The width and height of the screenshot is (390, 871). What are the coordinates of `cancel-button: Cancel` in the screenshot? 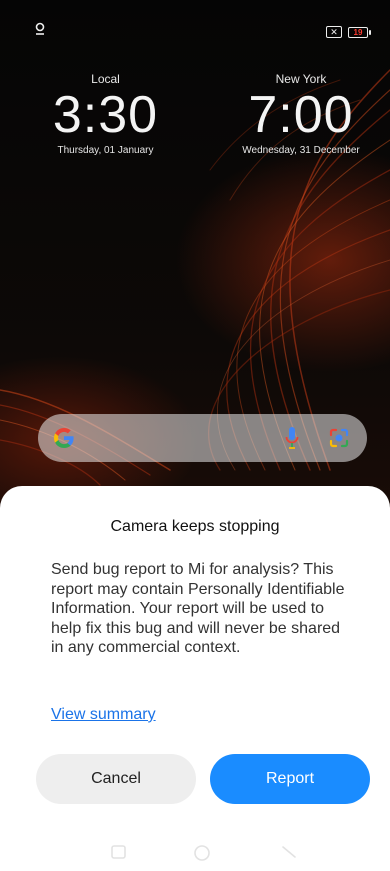 It's located at (116, 779).